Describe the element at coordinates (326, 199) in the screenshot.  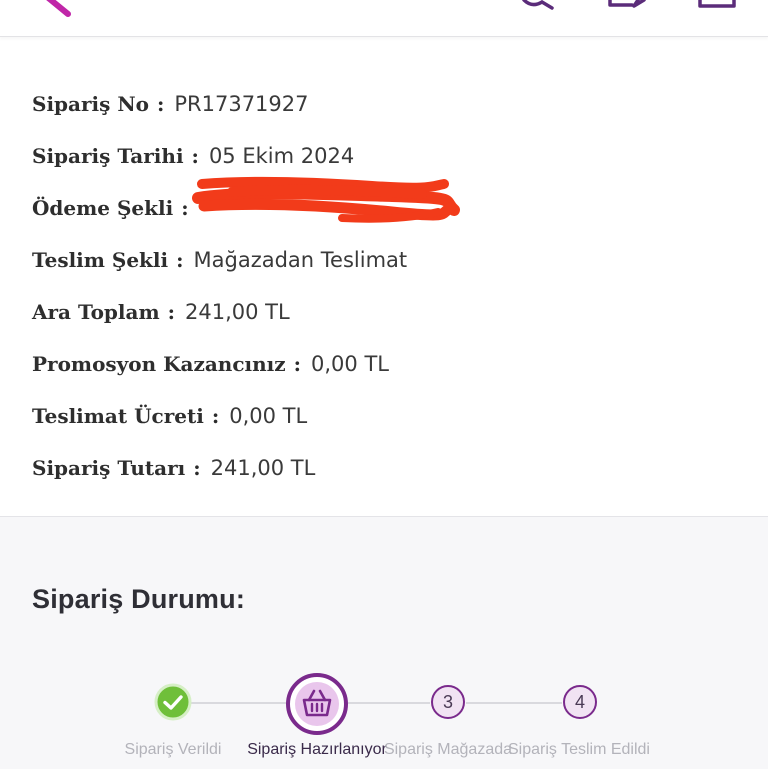
I see `redaction-scribble` at that location.